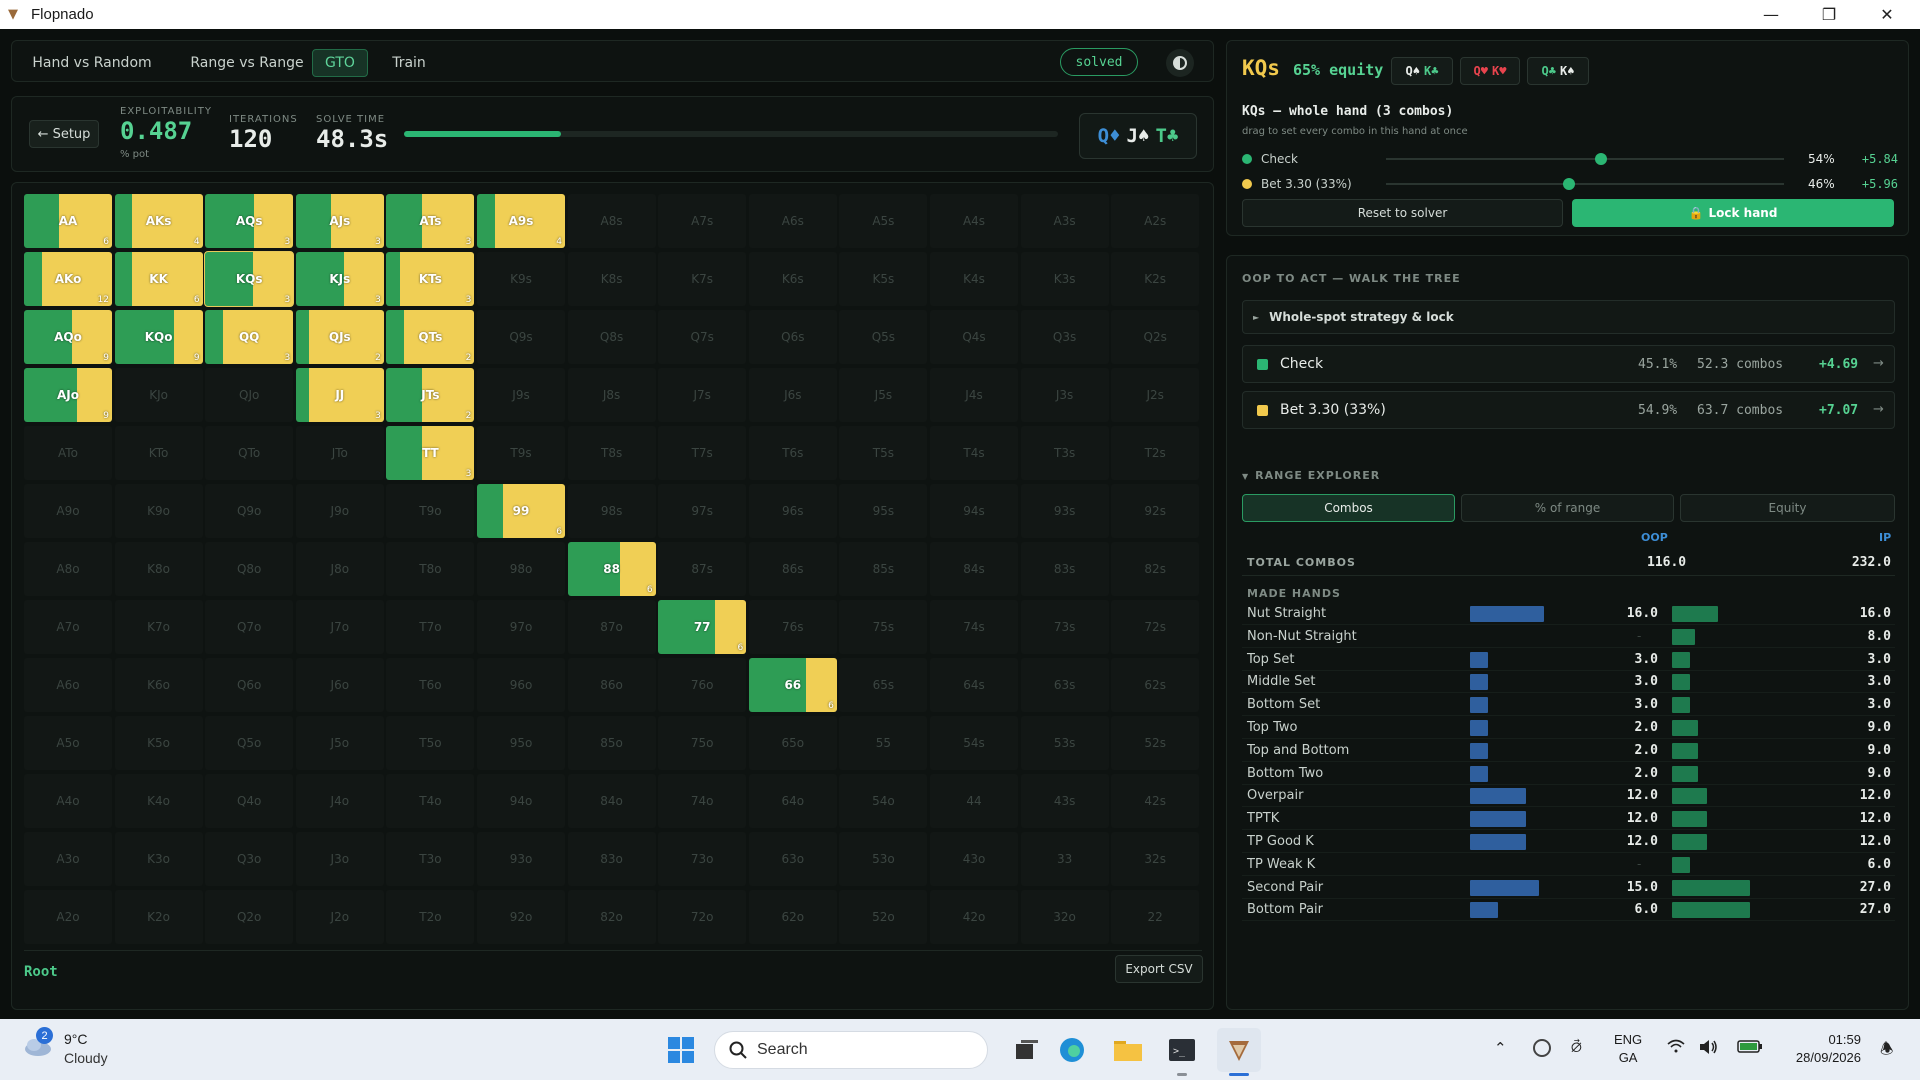 This screenshot has width=1920, height=1080. I want to click on hand-cell: J2o, so click(339, 917).